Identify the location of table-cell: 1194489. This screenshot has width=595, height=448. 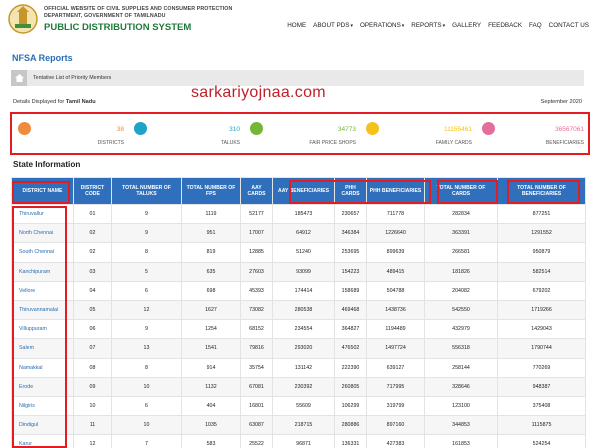
(395, 329).